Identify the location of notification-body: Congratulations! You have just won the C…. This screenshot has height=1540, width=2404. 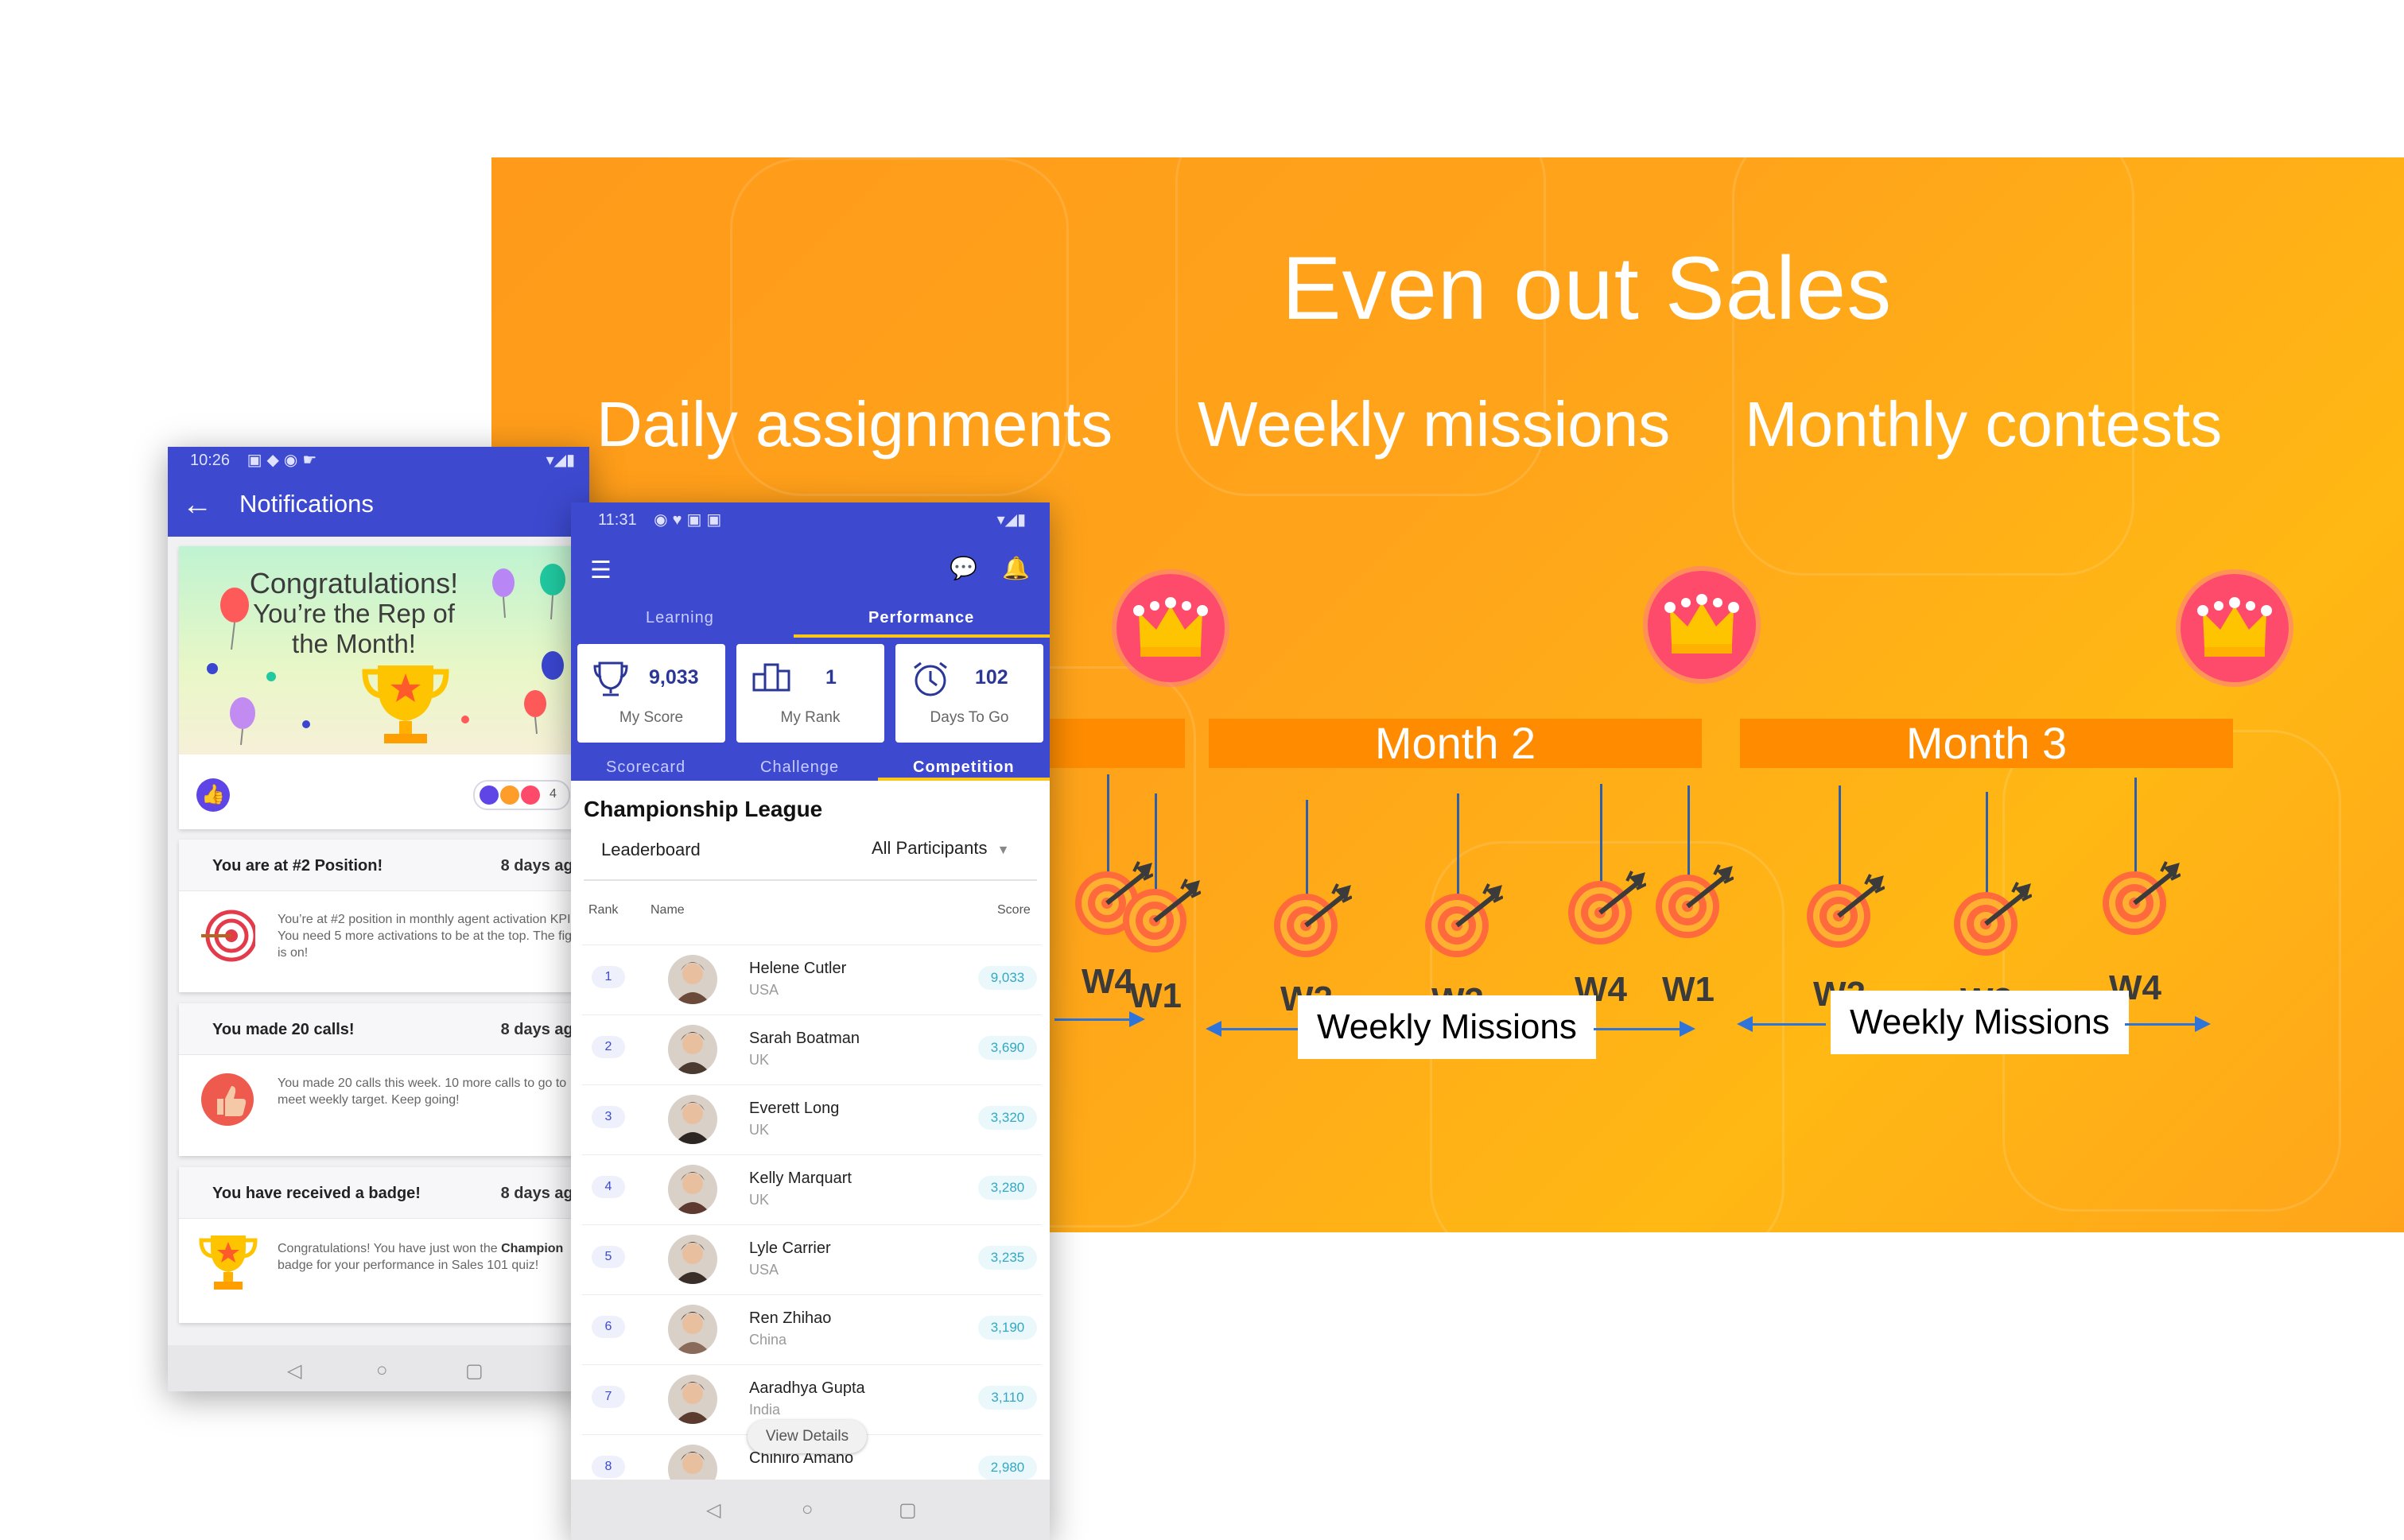
(421, 1257).